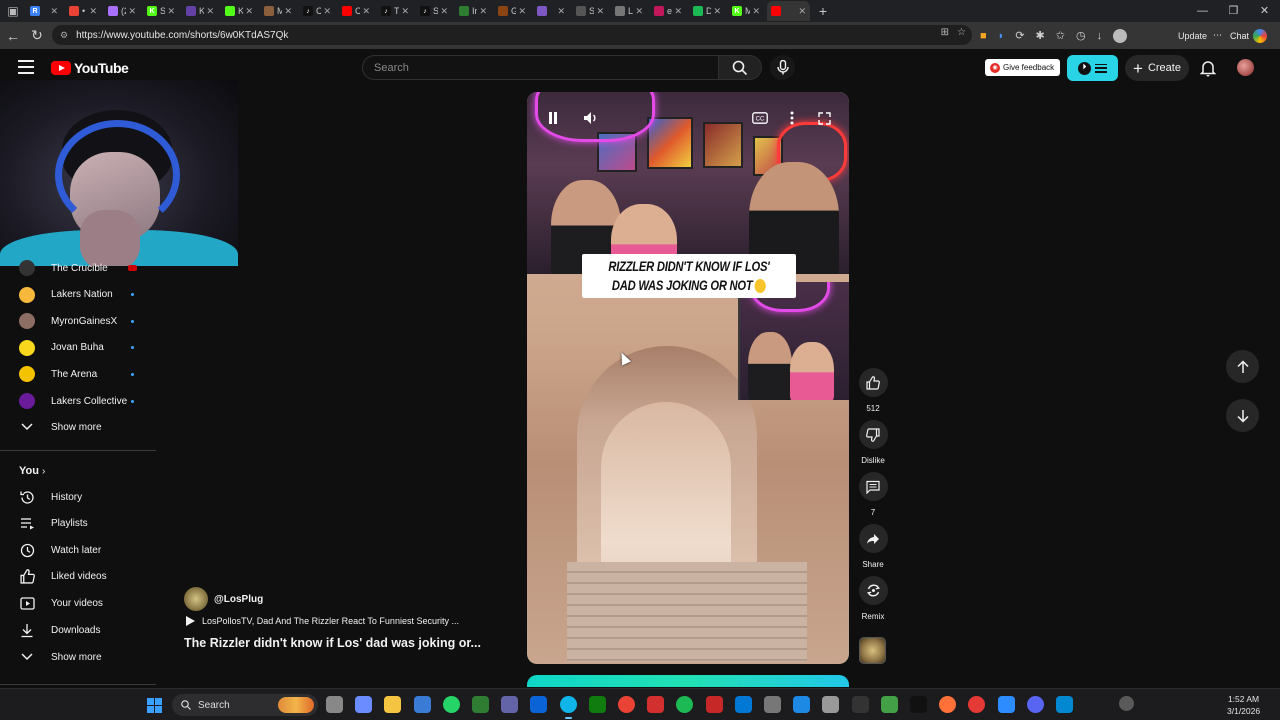 The width and height of the screenshot is (1280, 720). Describe the element at coordinates (782, 67) in the screenshot. I see `voice-search-button` at that location.